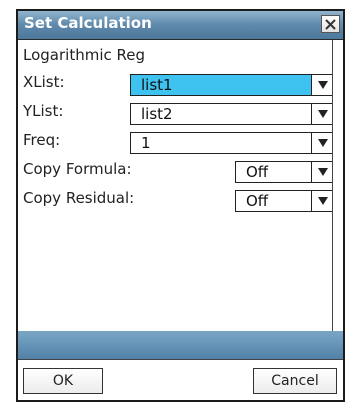 Image resolution: width=361 pixels, height=412 pixels. Describe the element at coordinates (257, 201) in the screenshot. I see `copy-residual-value: Off` at that location.